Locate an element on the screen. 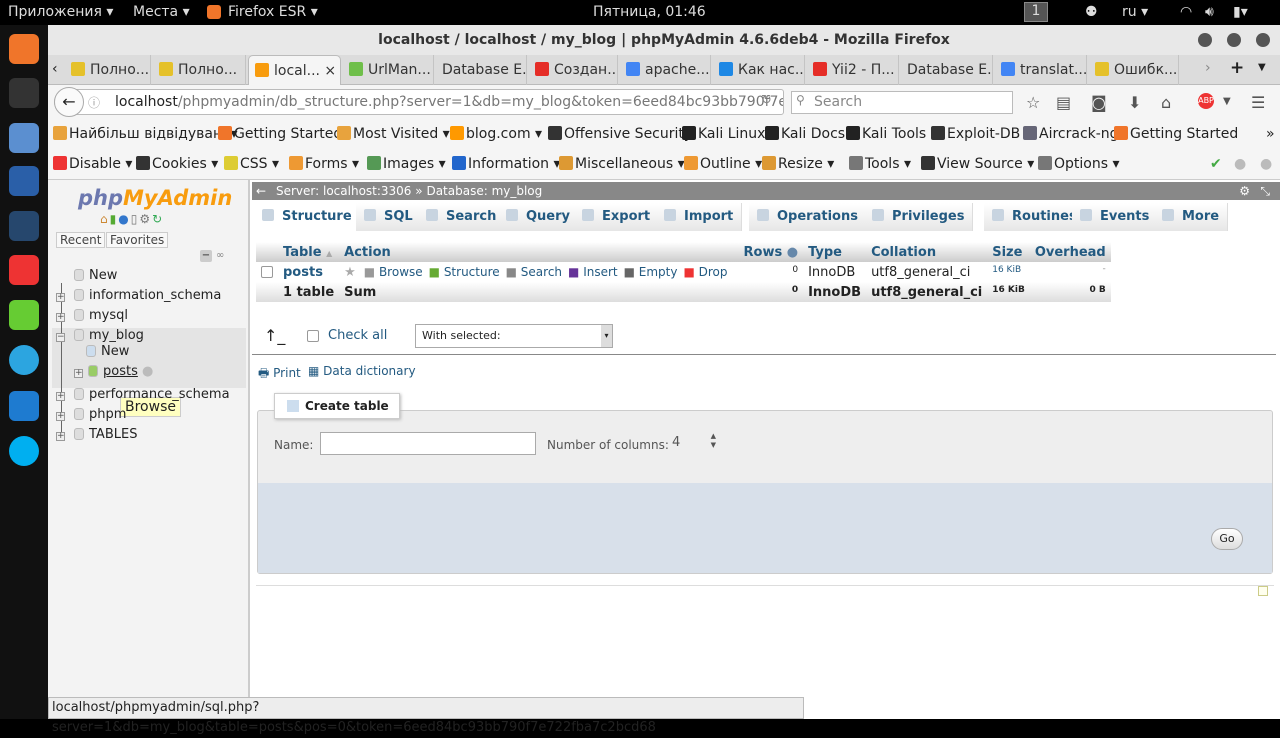 This screenshot has height=738, width=1280. back-button: ← is located at coordinates (69, 102).